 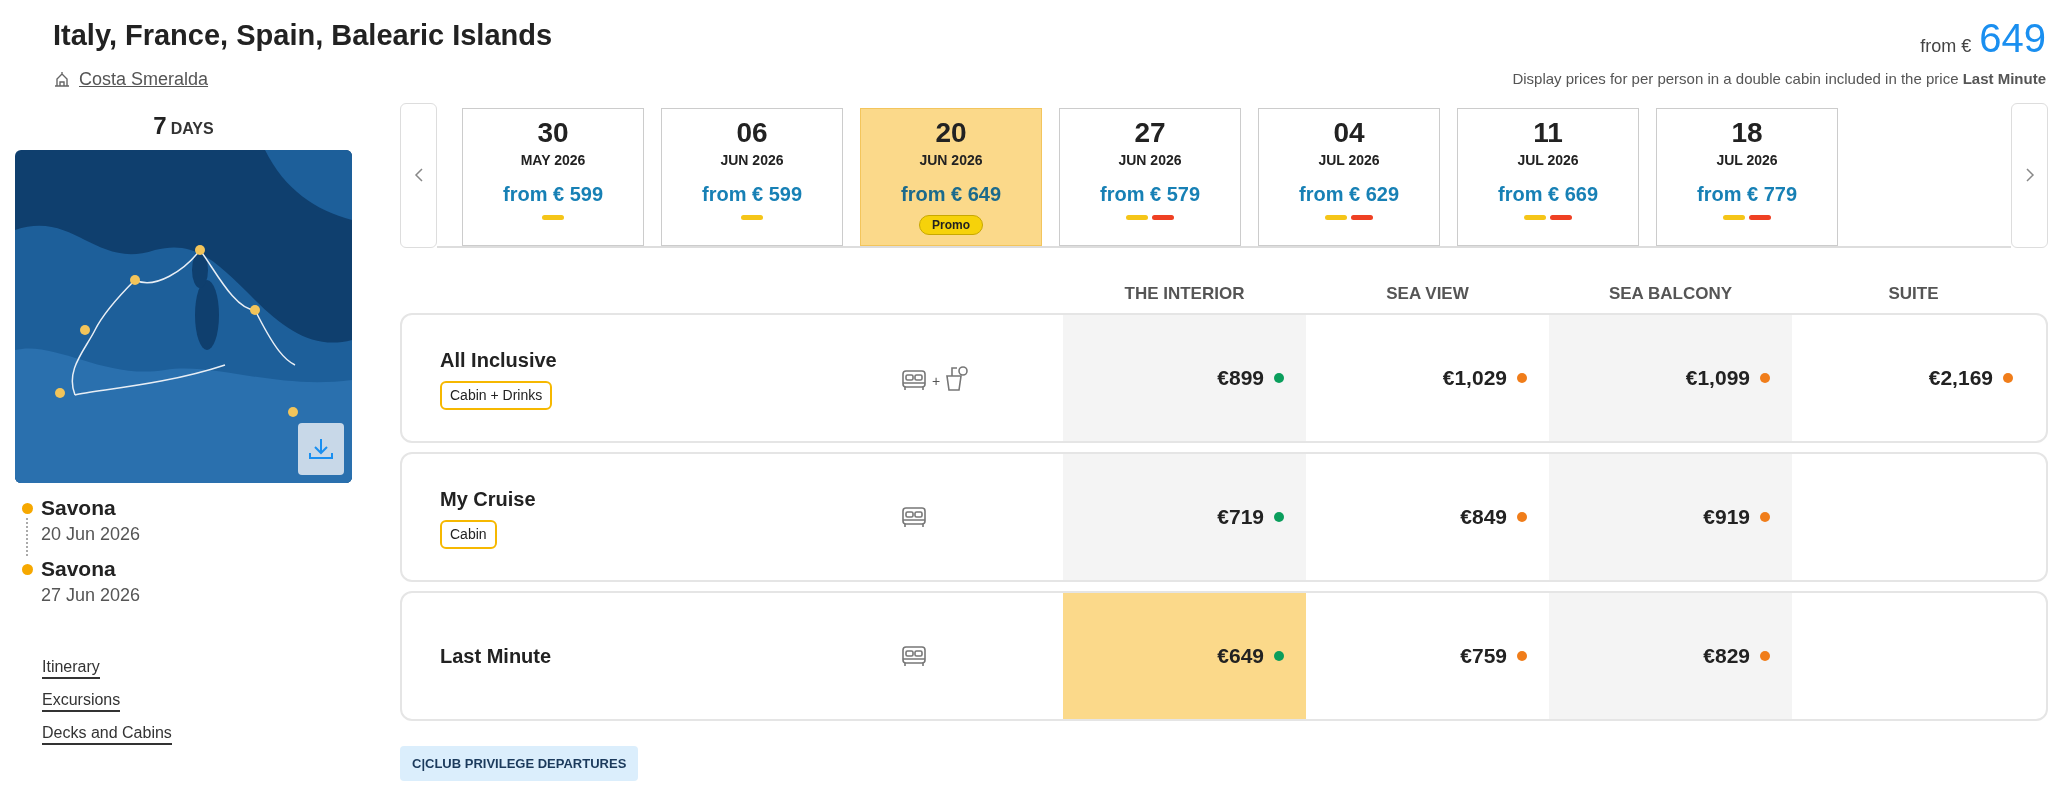 What do you see at coordinates (1726, 516) in the screenshot?
I see `cabin-price: €919` at bounding box center [1726, 516].